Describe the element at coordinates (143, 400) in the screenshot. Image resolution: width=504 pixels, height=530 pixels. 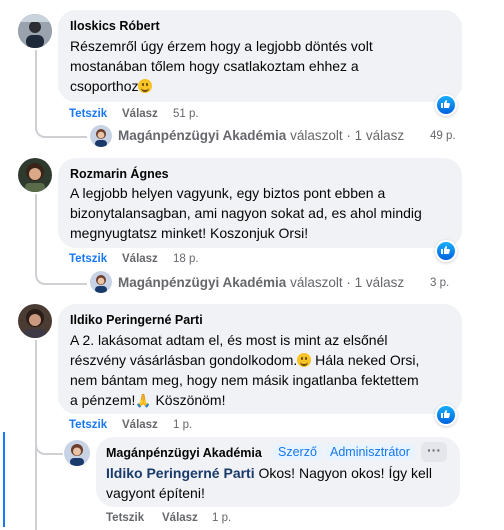
I see `folded-hands-emoji-icon: 🙏` at that location.